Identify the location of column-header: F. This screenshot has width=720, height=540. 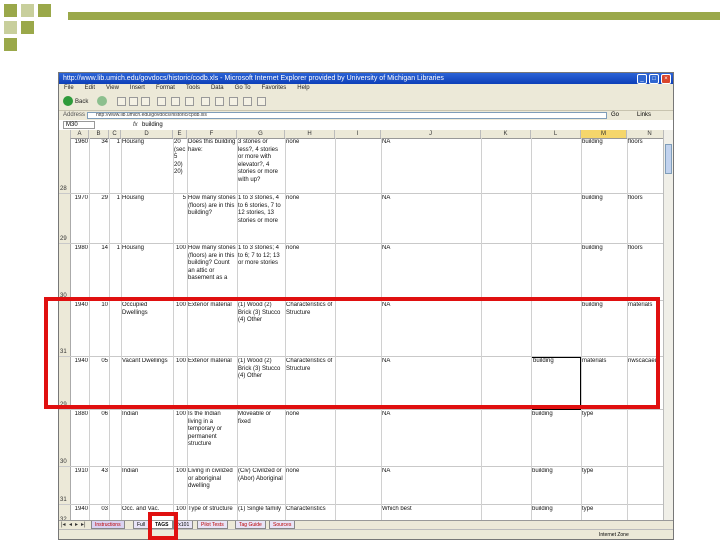
(212, 134).